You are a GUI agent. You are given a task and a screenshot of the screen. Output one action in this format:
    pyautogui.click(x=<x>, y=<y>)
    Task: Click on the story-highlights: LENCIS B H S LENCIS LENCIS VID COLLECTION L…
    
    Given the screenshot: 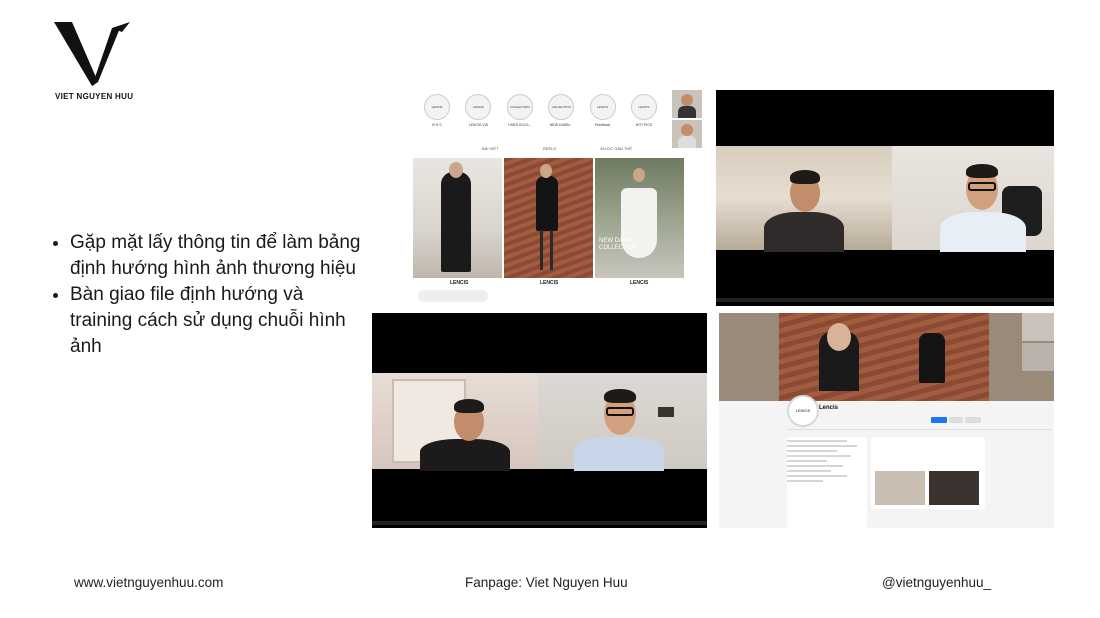 What is the action you would take?
    pyautogui.click(x=540, y=110)
    